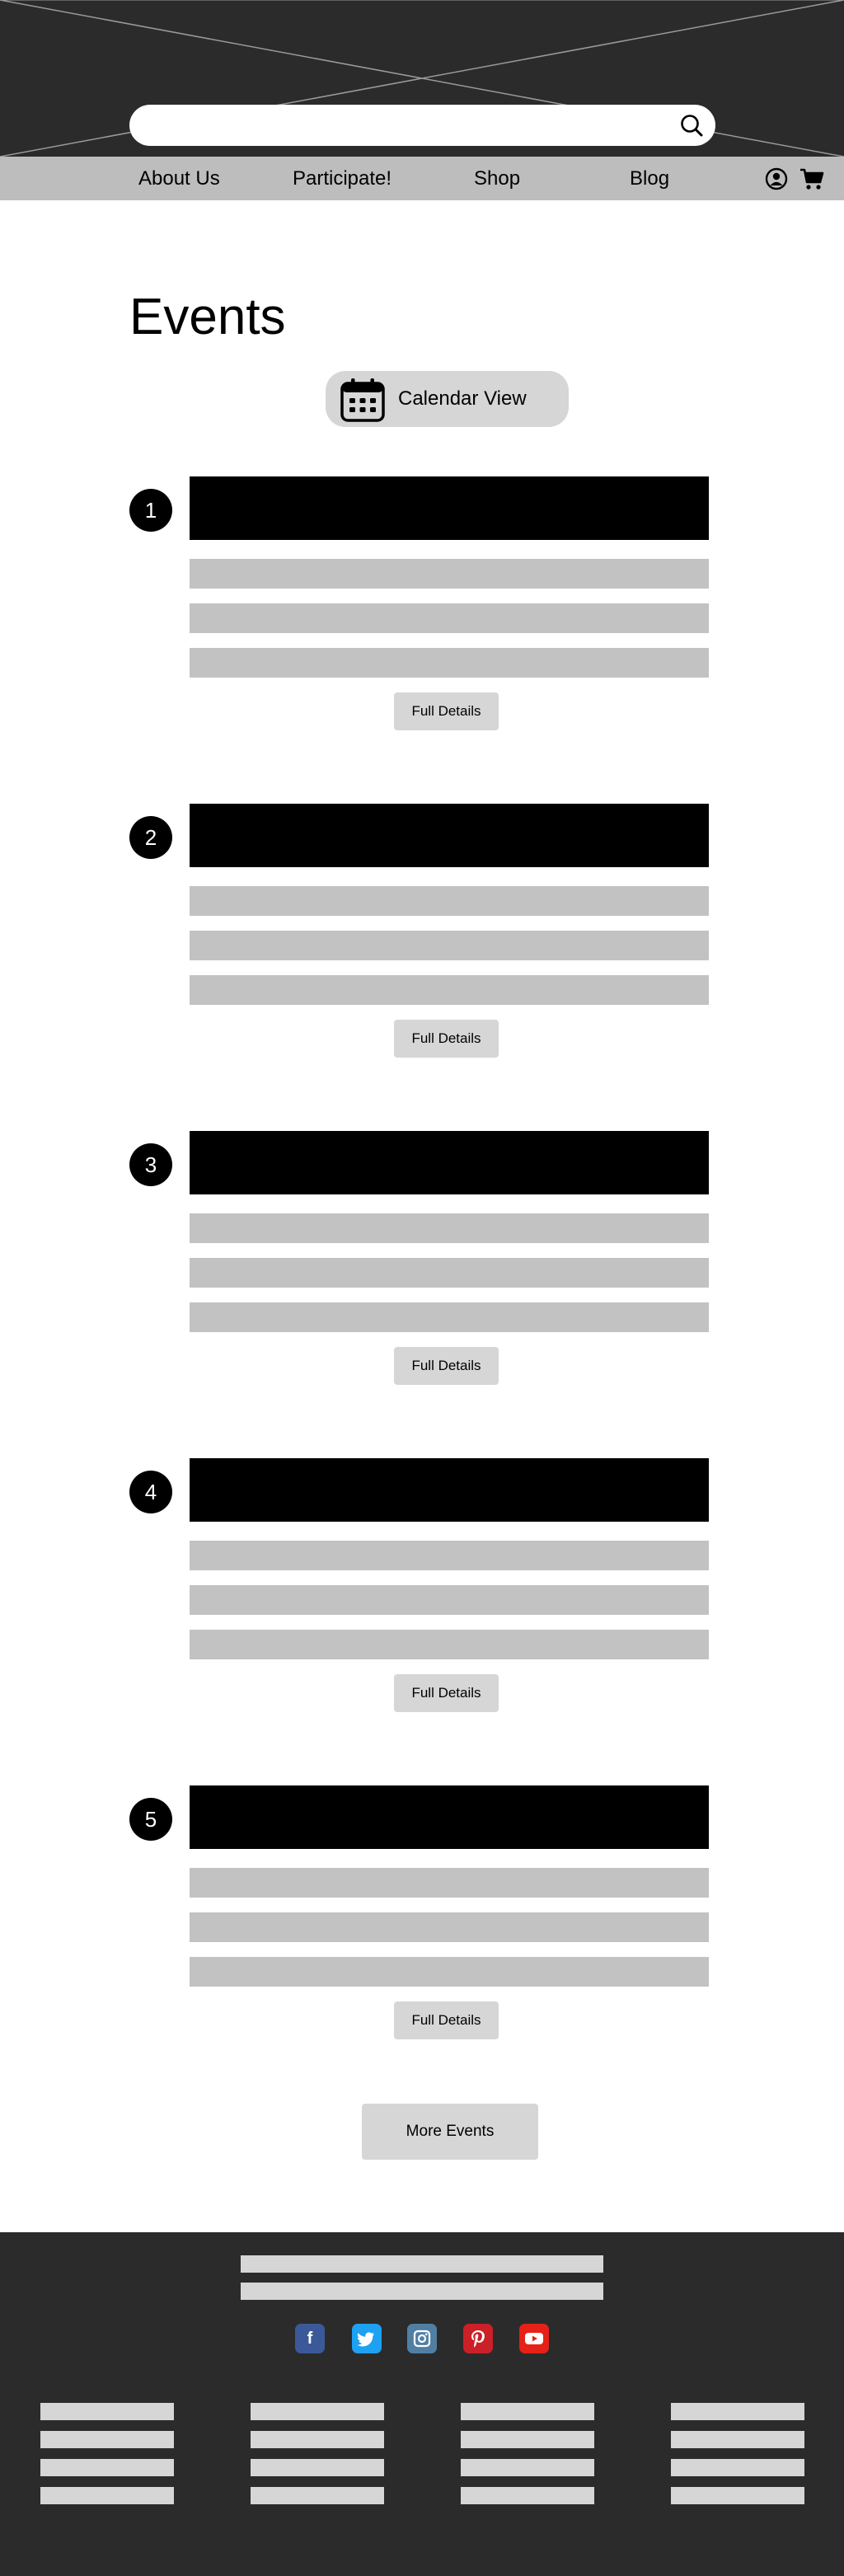 The height and width of the screenshot is (2576, 844). I want to click on nav-item-blog: Blog, so click(650, 179).